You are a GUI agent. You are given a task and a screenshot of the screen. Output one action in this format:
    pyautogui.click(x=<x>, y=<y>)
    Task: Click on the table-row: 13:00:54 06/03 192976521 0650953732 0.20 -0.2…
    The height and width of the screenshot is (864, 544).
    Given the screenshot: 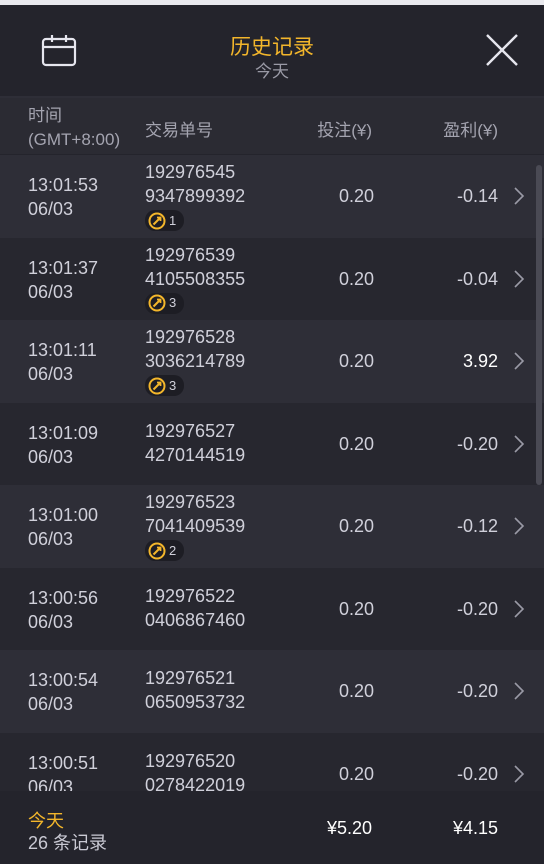 What is the action you would take?
    pyautogui.click(x=272, y=691)
    